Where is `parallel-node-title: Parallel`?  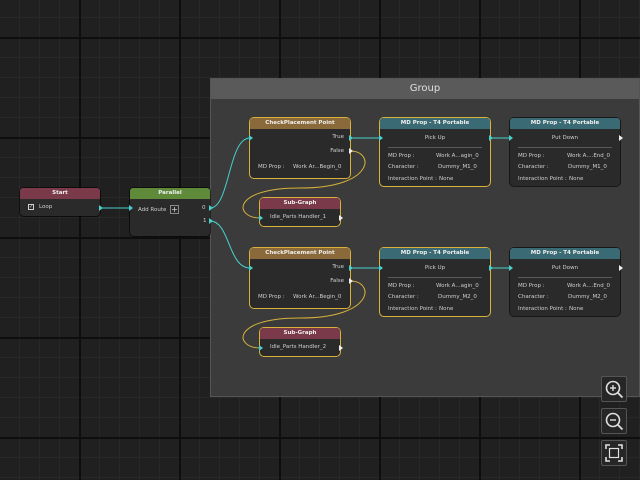 parallel-node-title: Parallel is located at coordinates (170, 193).